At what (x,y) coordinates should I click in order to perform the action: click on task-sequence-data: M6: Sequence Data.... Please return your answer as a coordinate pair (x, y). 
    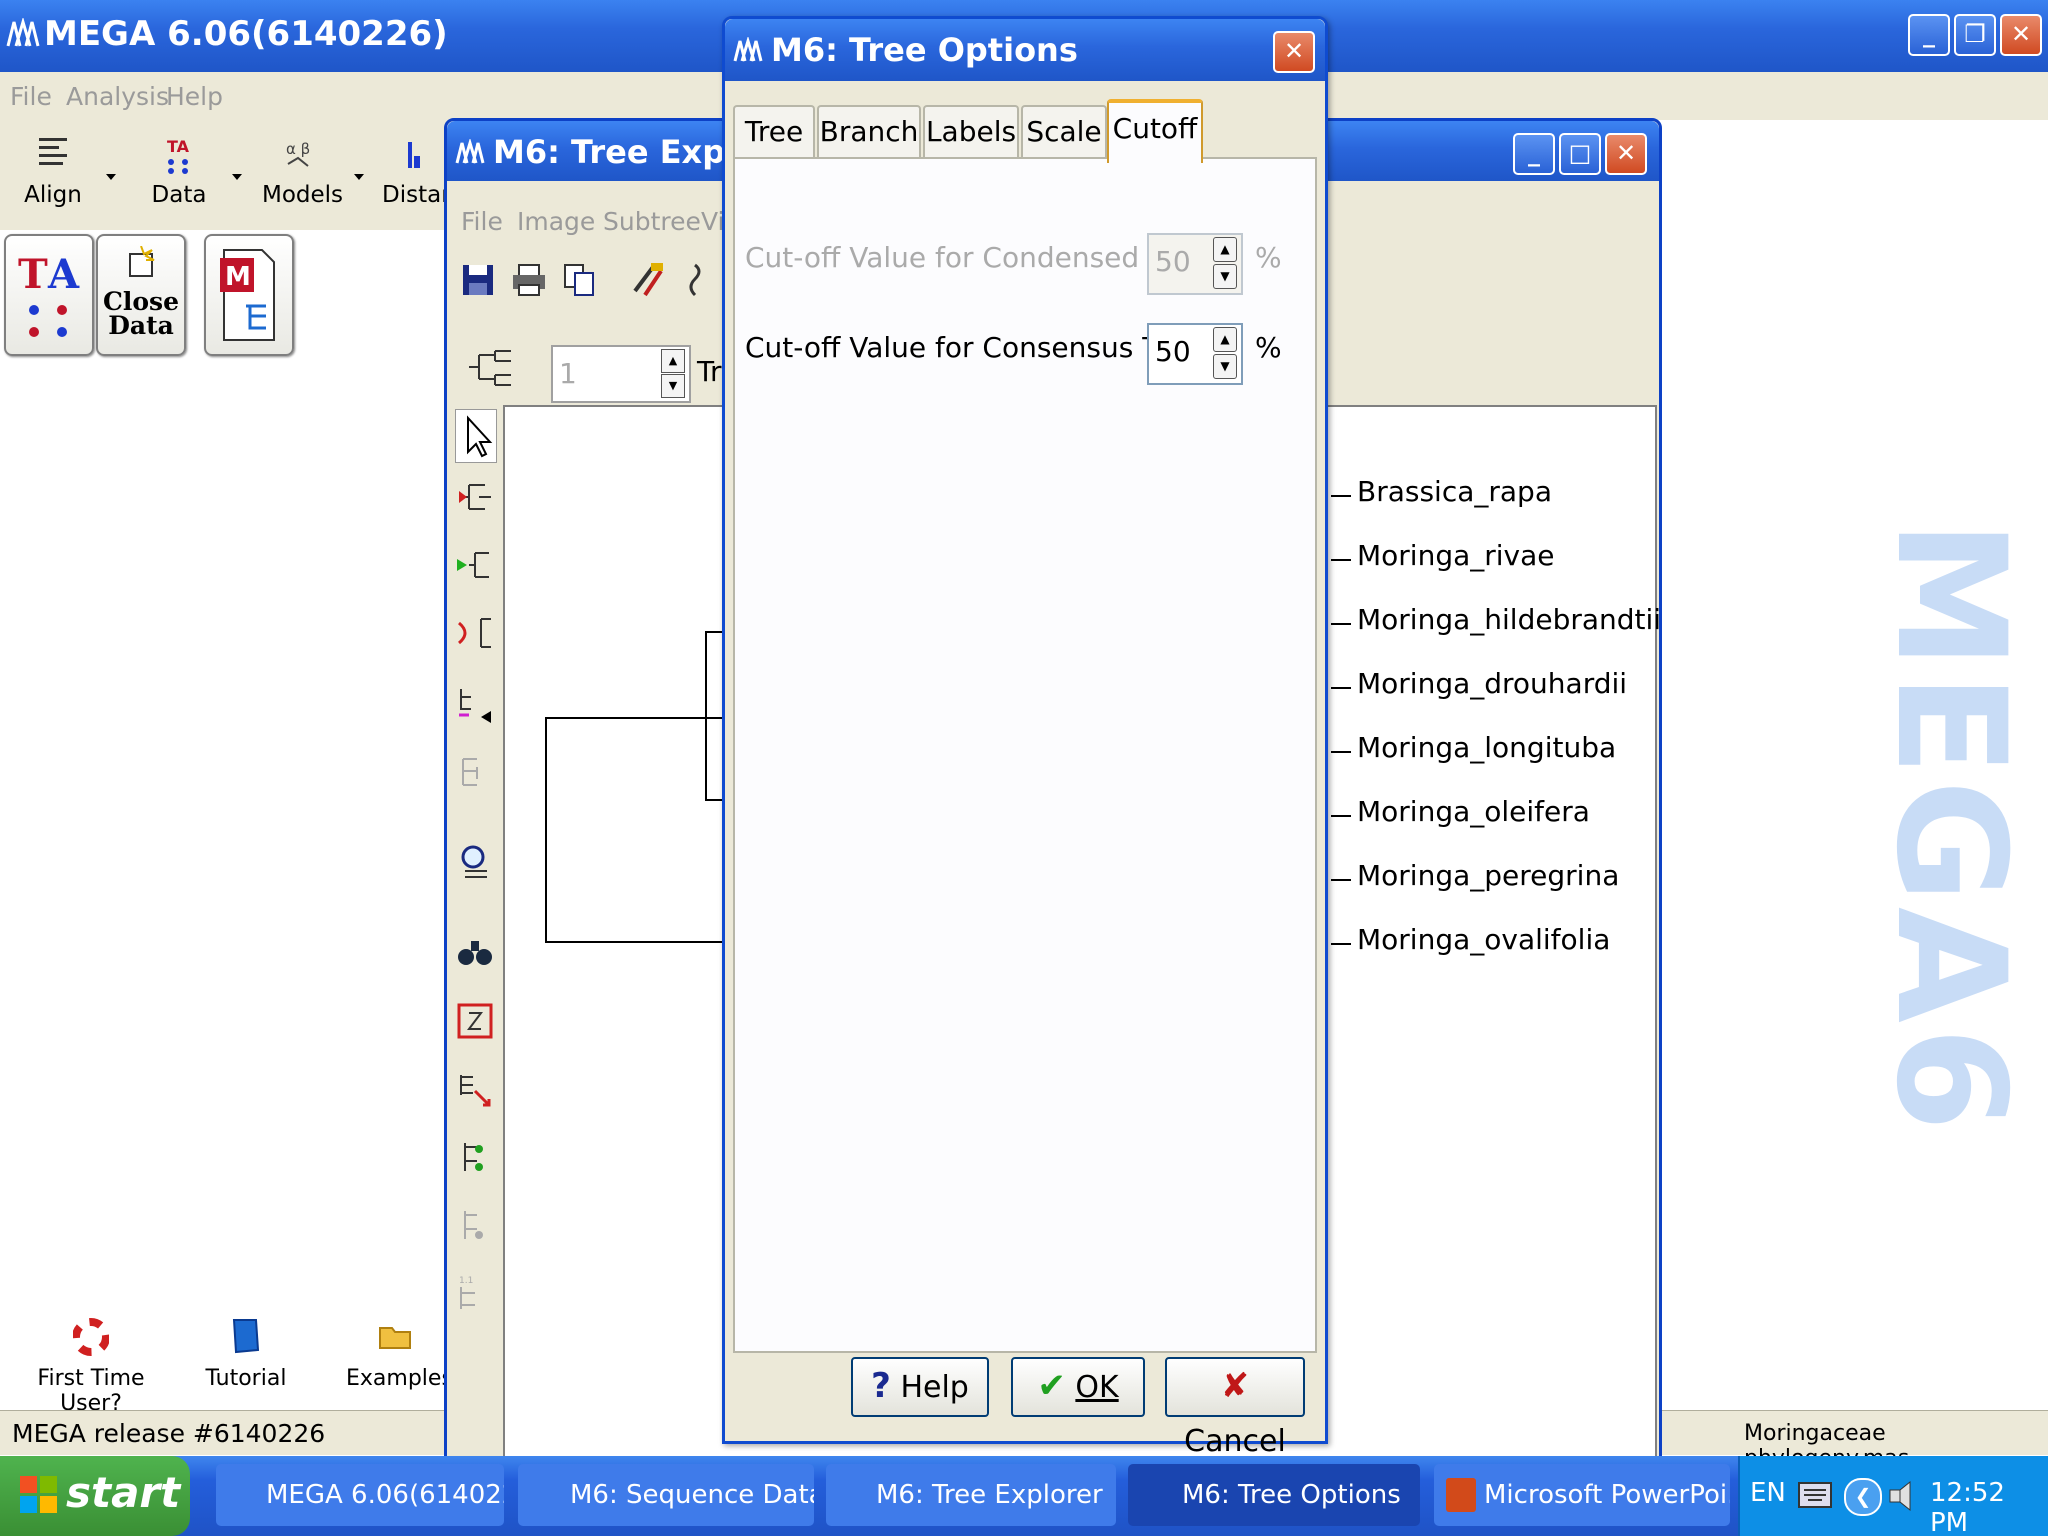
    Looking at the image, I should click on (666, 1495).